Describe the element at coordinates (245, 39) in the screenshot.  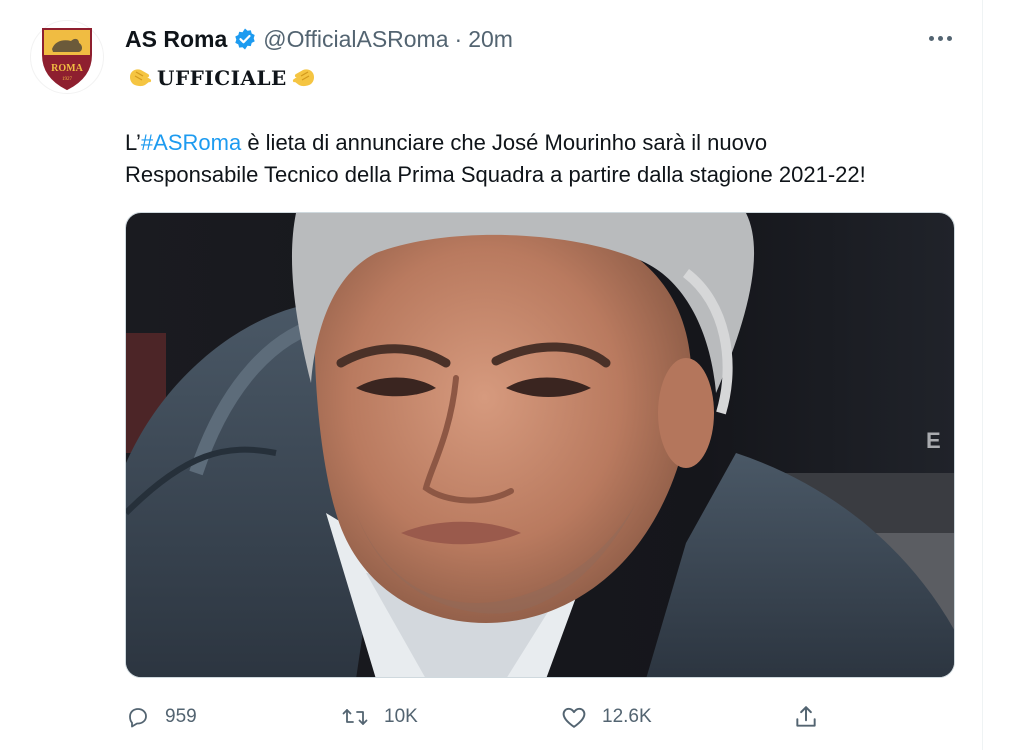
I see `verified-badge-icon` at that location.